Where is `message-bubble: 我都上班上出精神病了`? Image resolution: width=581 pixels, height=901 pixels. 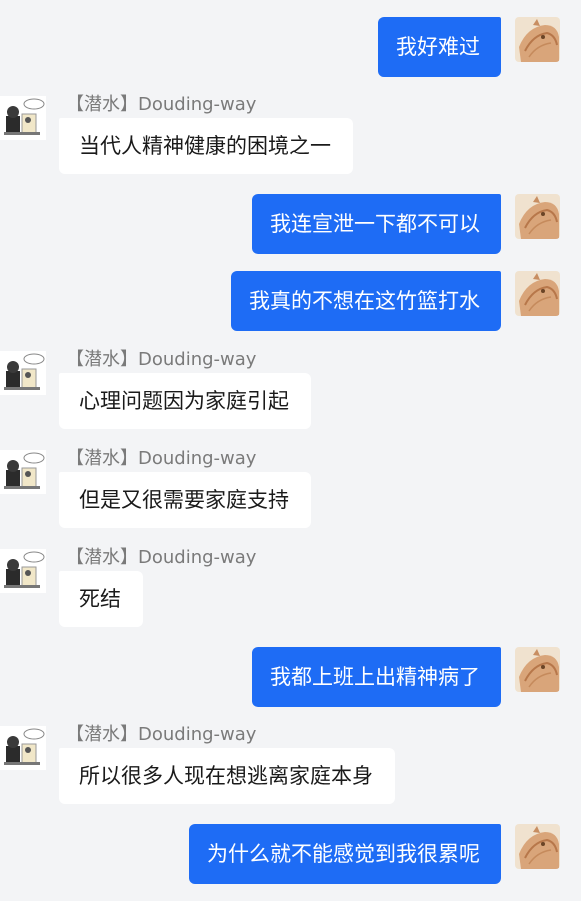
message-bubble: 我都上班上出精神病了 is located at coordinates (376, 677).